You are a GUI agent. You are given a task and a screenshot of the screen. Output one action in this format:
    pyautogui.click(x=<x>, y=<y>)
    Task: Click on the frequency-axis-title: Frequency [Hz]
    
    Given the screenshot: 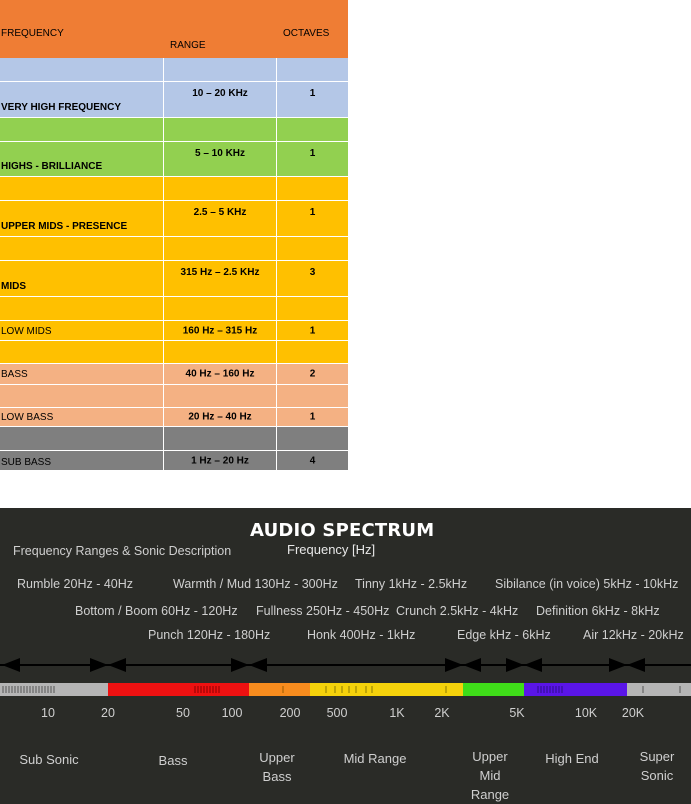 What is the action you would take?
    pyautogui.click(x=331, y=549)
    